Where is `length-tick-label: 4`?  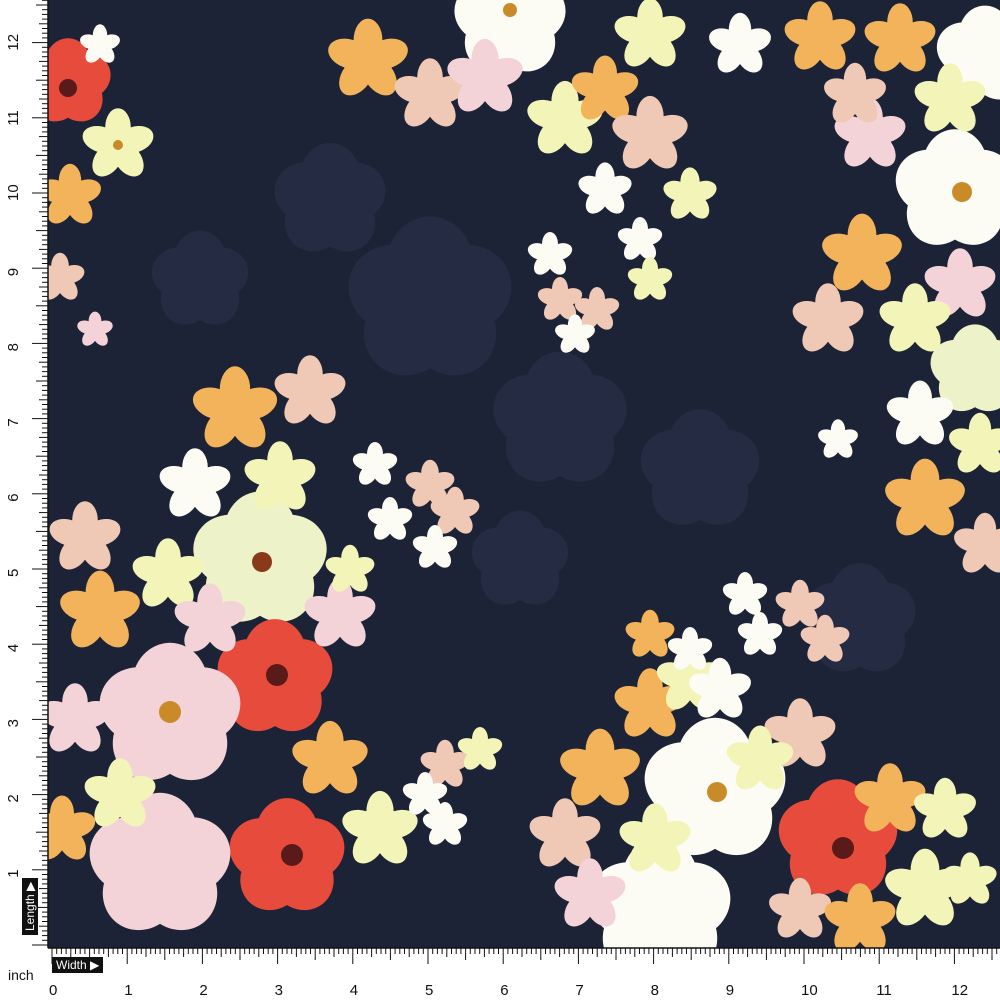
length-tick-label: 4 is located at coordinates (13, 648).